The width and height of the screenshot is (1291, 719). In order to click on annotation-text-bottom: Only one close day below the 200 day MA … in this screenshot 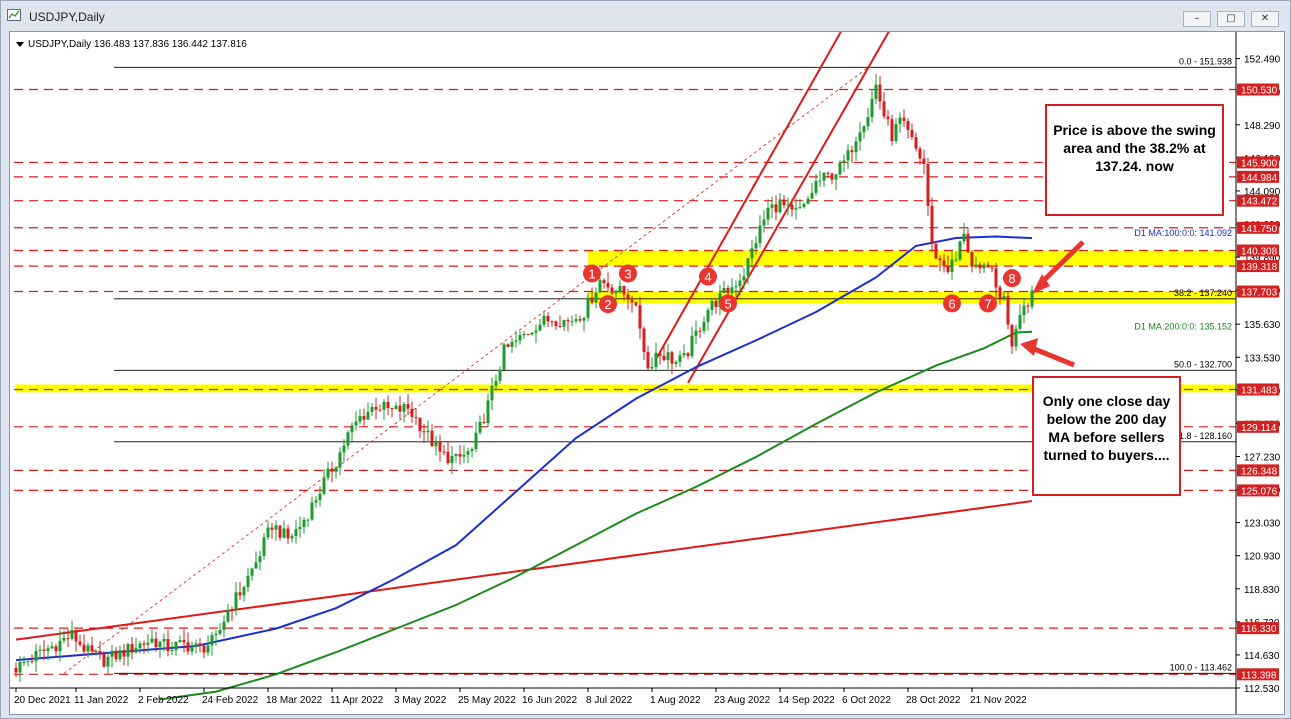, I will do `click(1106, 428)`.